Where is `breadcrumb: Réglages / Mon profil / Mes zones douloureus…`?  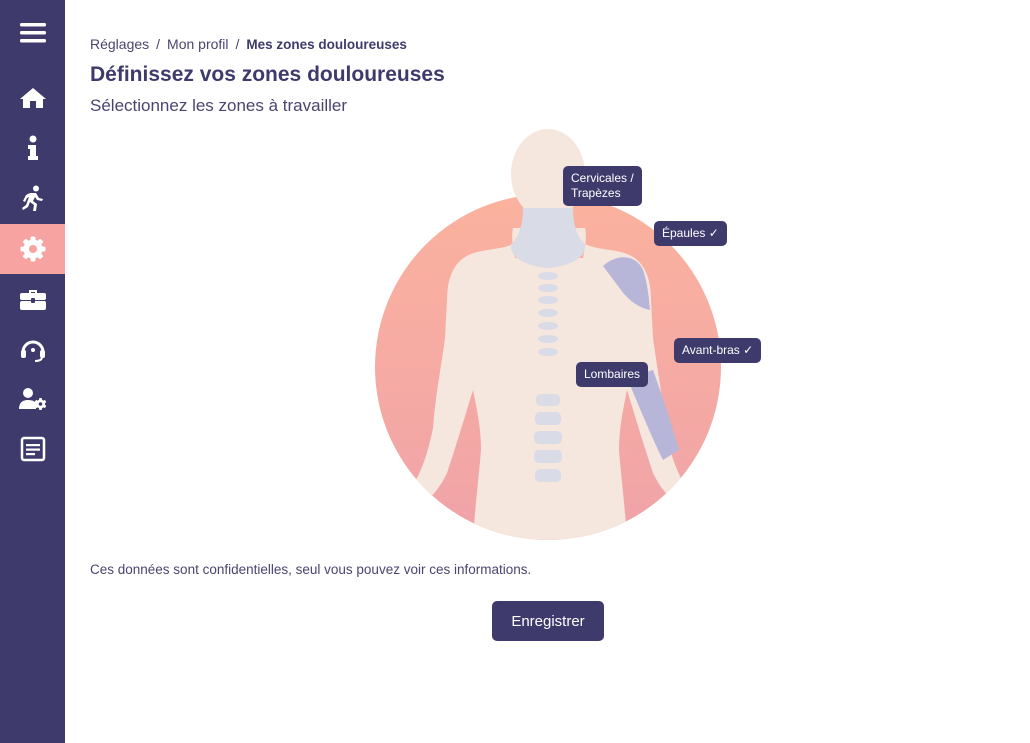
breadcrumb: Réglages / Mon profil / Mes zones douloureus… is located at coordinates (248, 44).